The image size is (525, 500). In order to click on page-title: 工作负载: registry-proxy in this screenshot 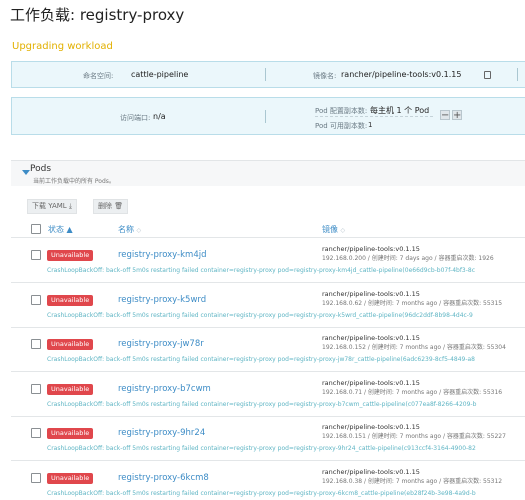, I will do `click(97, 15)`.